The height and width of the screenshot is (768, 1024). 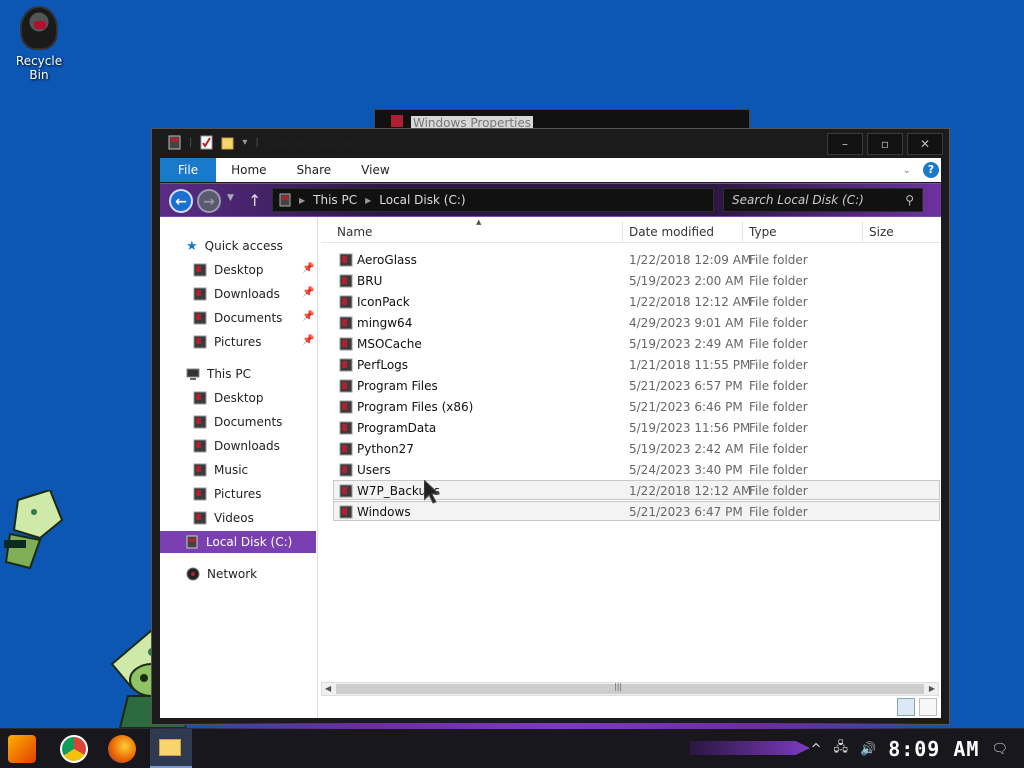 What do you see at coordinates (237, 318) in the screenshot?
I see `nav-quick-documents: Documents` at bounding box center [237, 318].